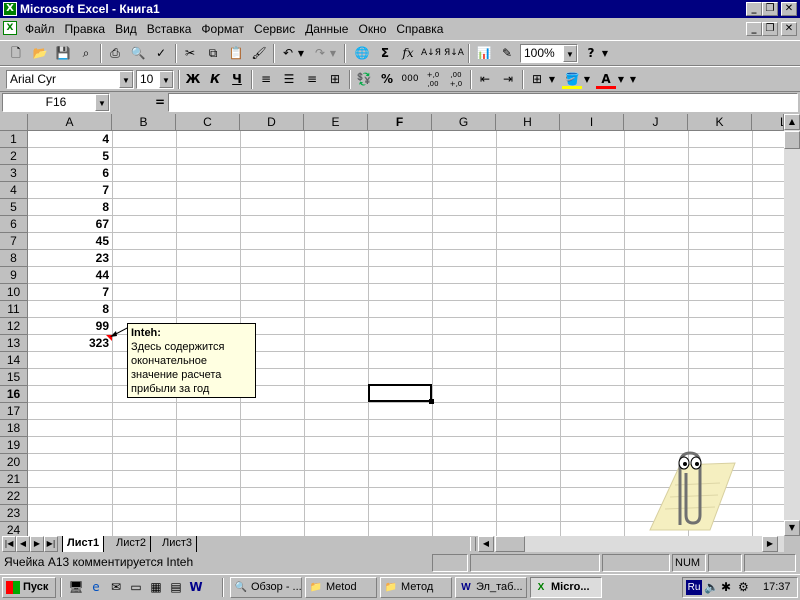 The width and height of the screenshot is (800, 600). What do you see at coordinates (193, 79) in the screenshot?
I see `bold-button: Ж` at bounding box center [193, 79].